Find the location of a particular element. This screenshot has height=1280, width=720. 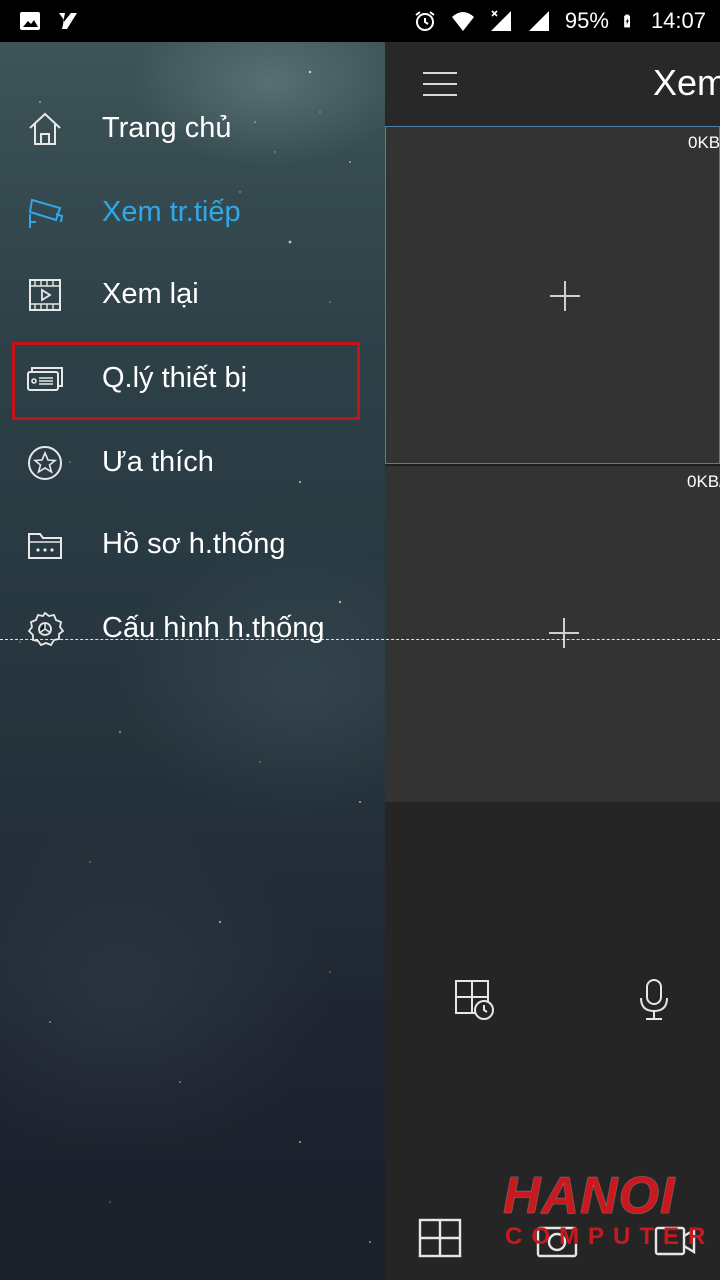

status-bar: 95% 14:07 is located at coordinates (360, 21).